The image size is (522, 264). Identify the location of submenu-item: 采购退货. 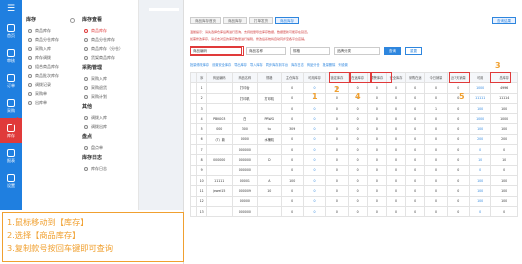
(108, 87).